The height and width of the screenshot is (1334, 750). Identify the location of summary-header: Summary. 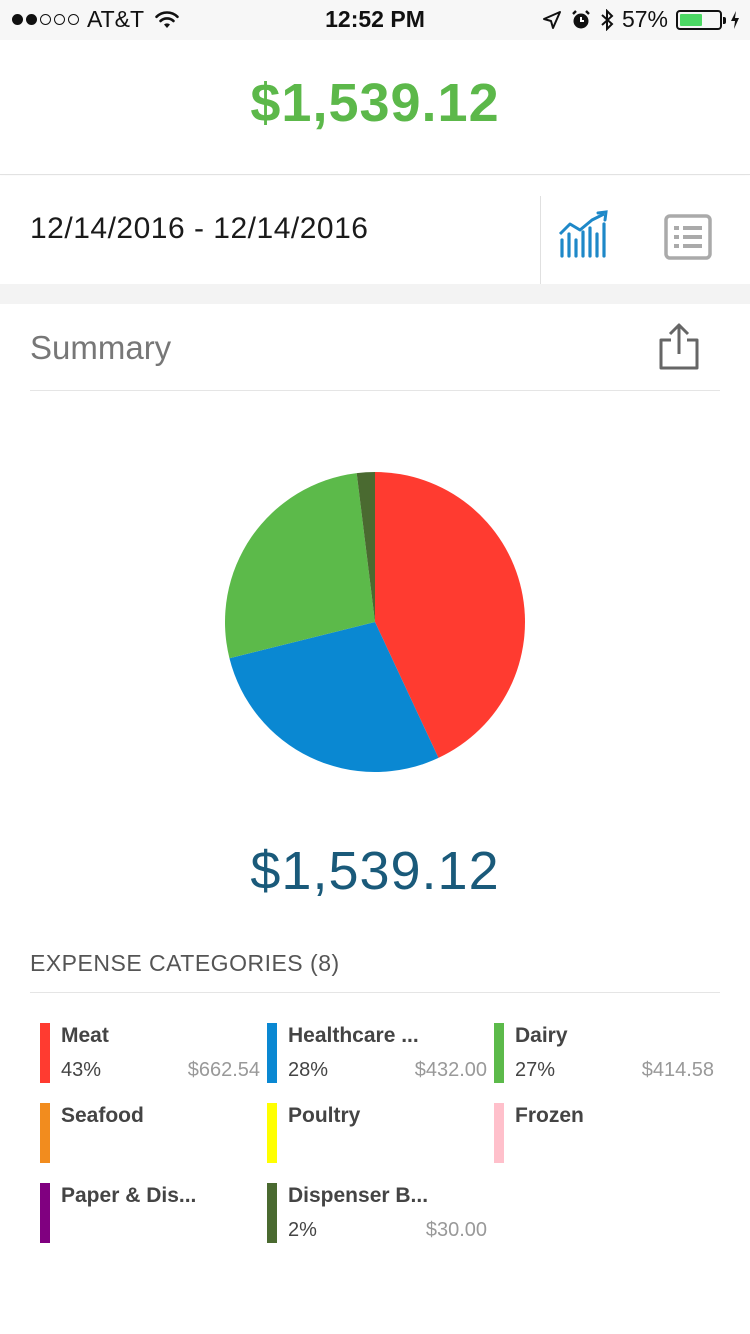
(375, 347).